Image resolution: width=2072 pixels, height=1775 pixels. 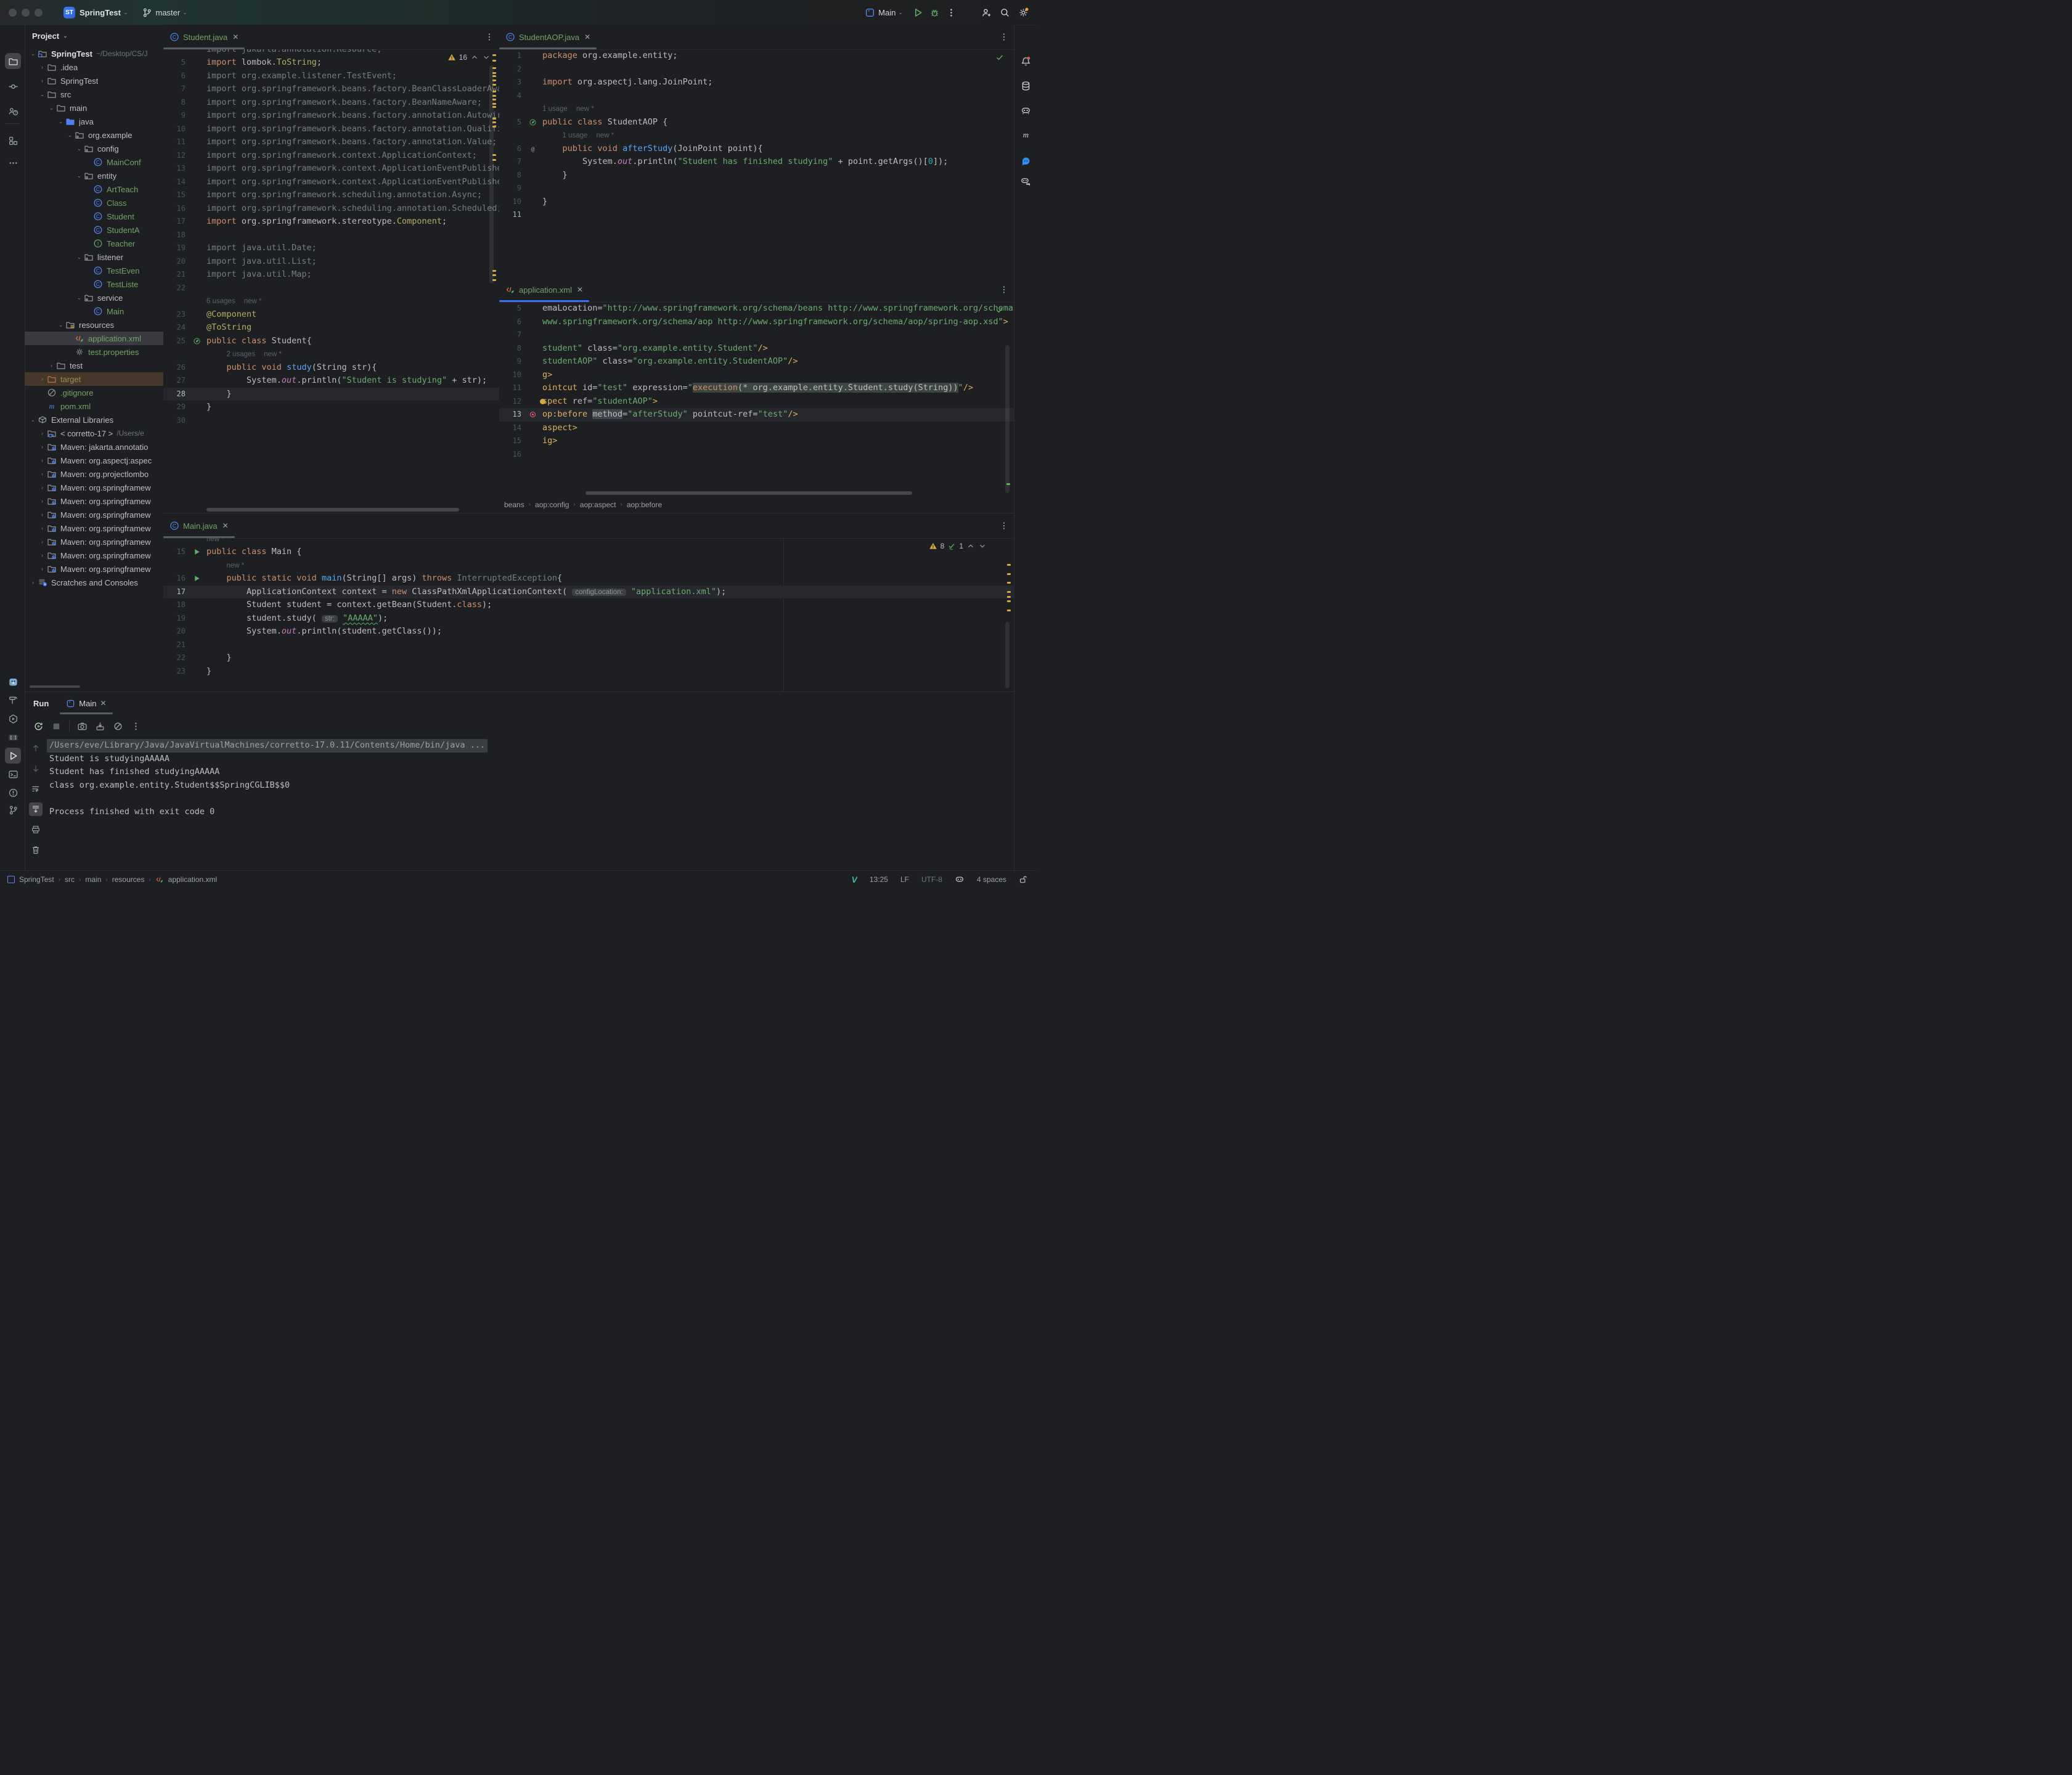 I want to click on tree-item-entity: ⌄ entity, so click(x=94, y=175).